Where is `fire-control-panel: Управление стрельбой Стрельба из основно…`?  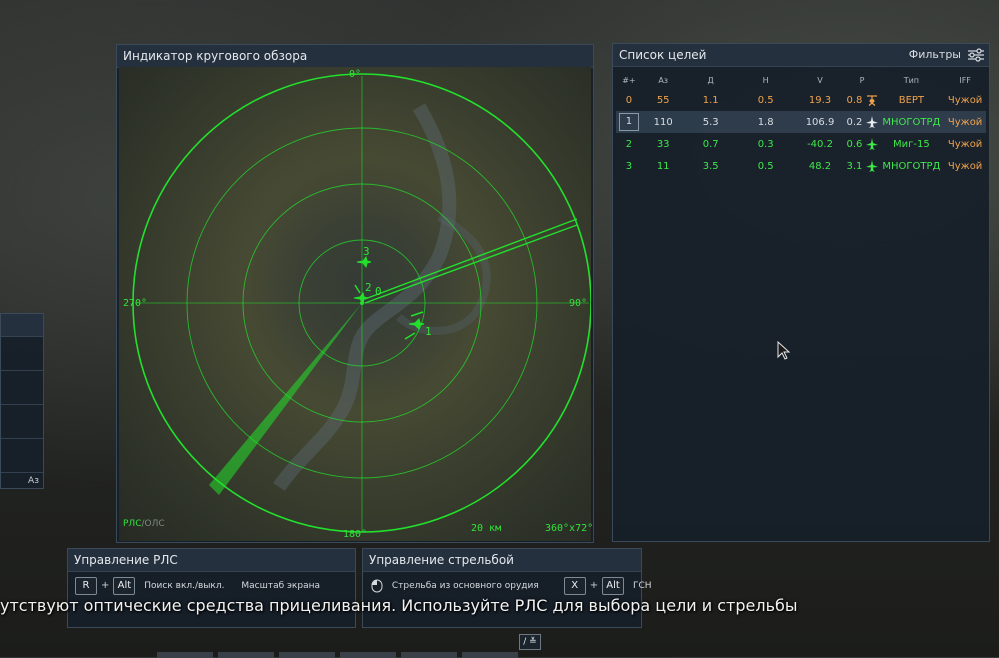
fire-control-panel: Управление стрельбой Стрельба из основно… is located at coordinates (507, 588).